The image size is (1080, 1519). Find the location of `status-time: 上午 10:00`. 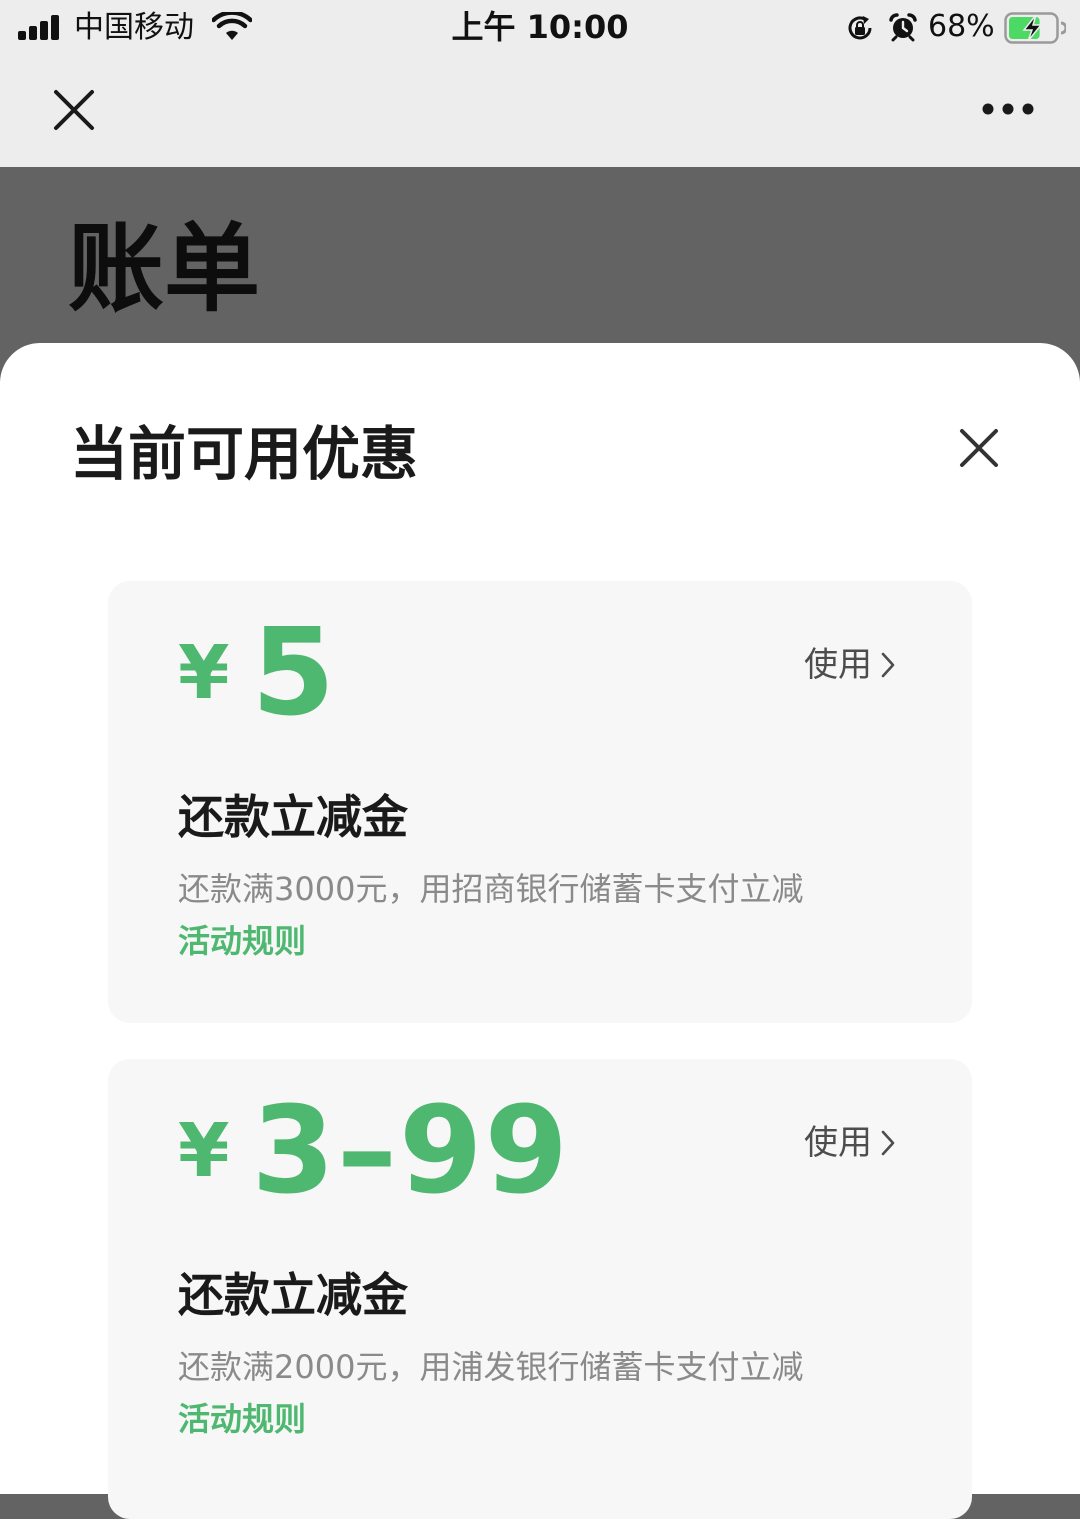

status-time: 上午 10:00 is located at coordinates (540, 27).